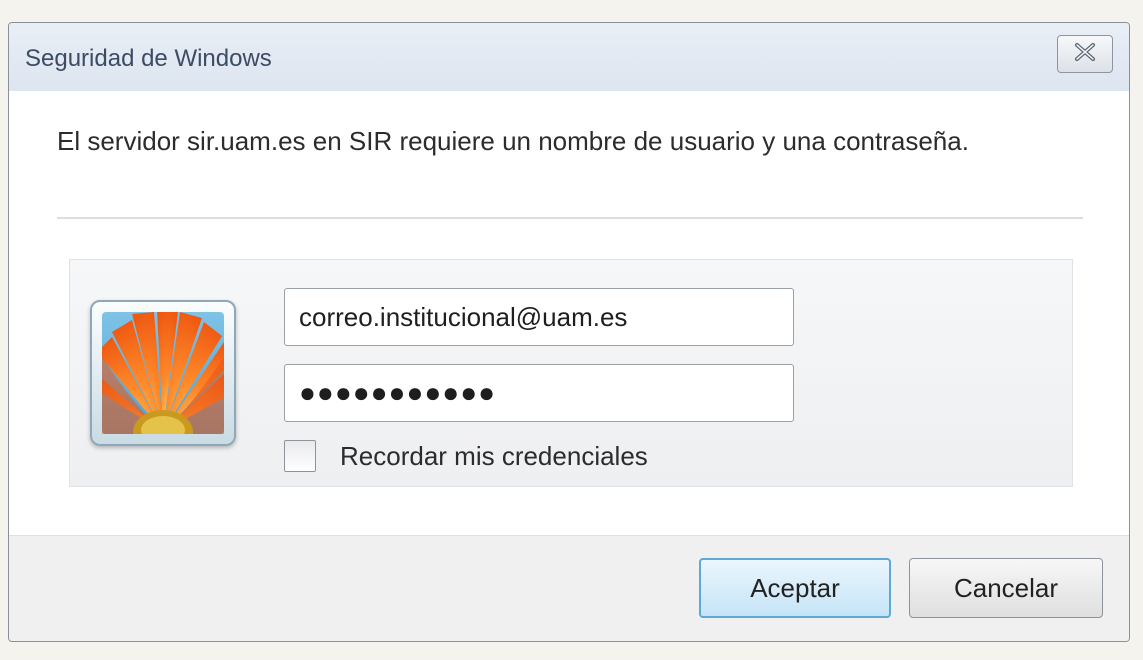 The width and height of the screenshot is (1143, 660). I want to click on dialog-title: Seguridad de Windows, so click(148, 58).